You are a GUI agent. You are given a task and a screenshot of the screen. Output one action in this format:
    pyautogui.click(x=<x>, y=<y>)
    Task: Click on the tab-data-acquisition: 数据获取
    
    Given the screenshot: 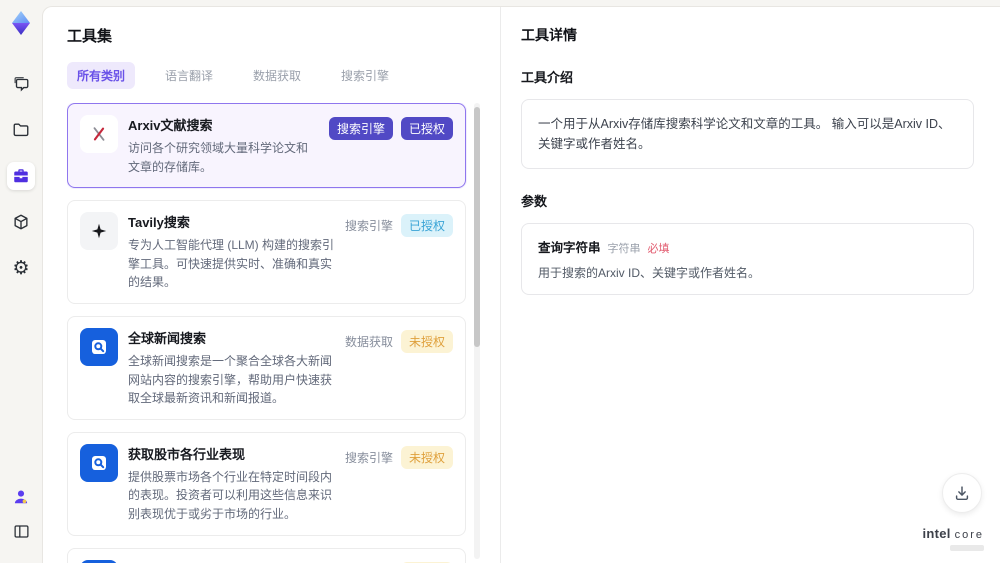 What is the action you would take?
    pyautogui.click(x=277, y=75)
    